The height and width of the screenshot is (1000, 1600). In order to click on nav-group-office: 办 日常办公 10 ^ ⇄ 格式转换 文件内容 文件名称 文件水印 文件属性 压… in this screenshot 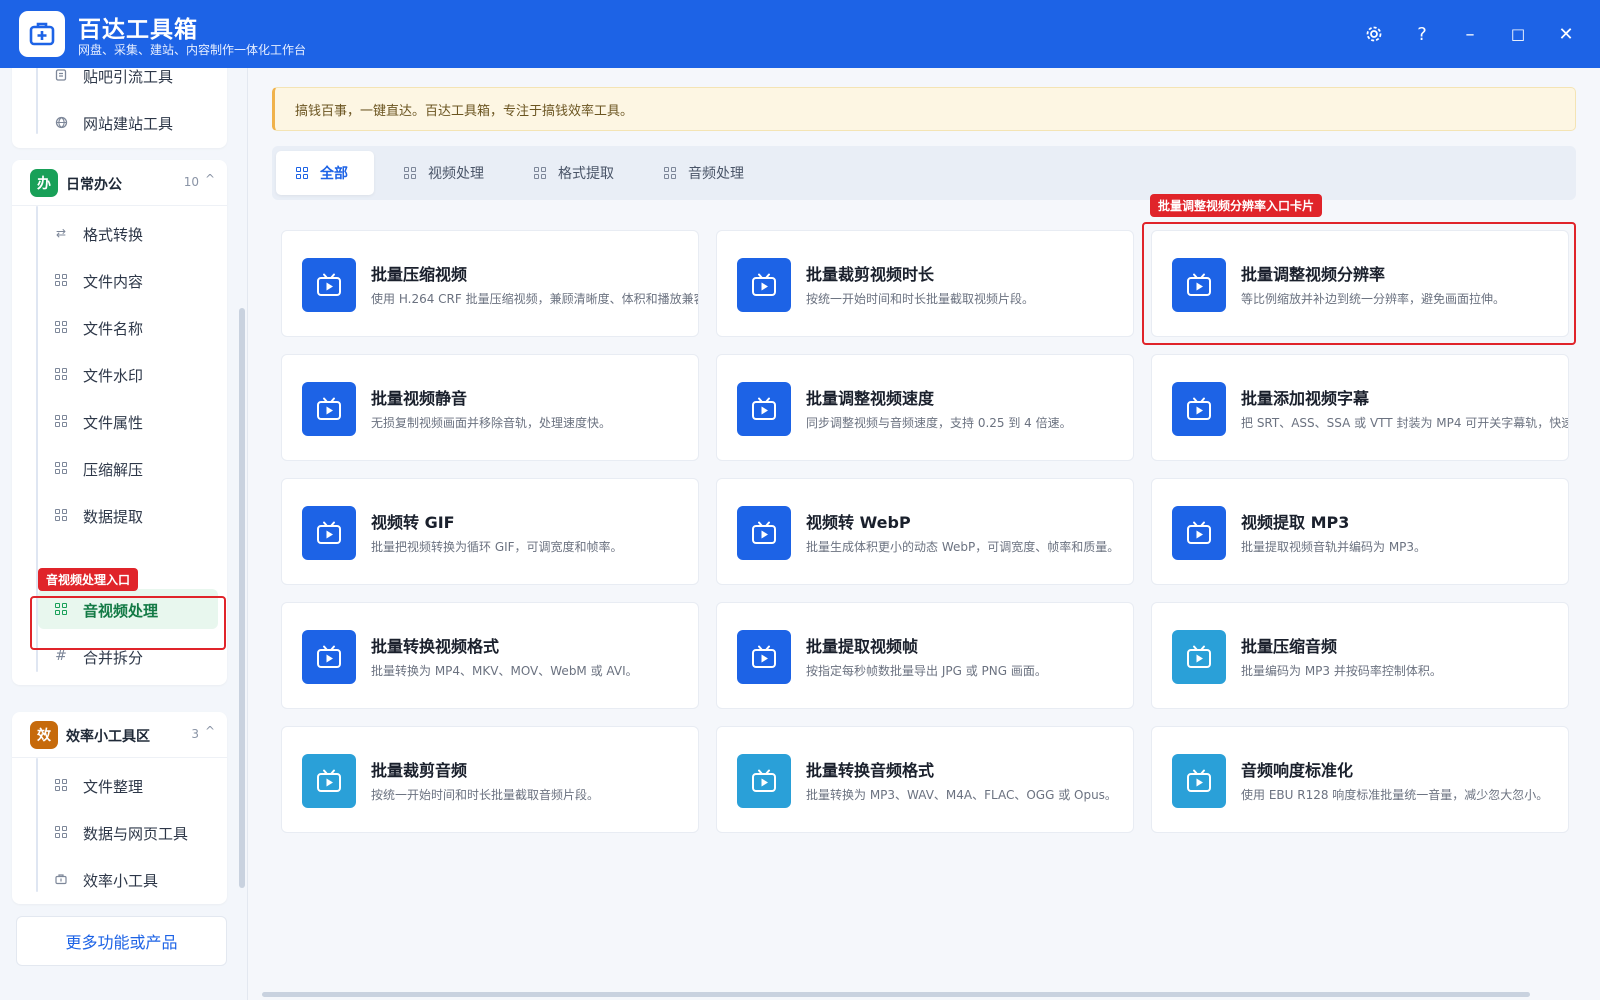, I will do `click(119, 422)`.